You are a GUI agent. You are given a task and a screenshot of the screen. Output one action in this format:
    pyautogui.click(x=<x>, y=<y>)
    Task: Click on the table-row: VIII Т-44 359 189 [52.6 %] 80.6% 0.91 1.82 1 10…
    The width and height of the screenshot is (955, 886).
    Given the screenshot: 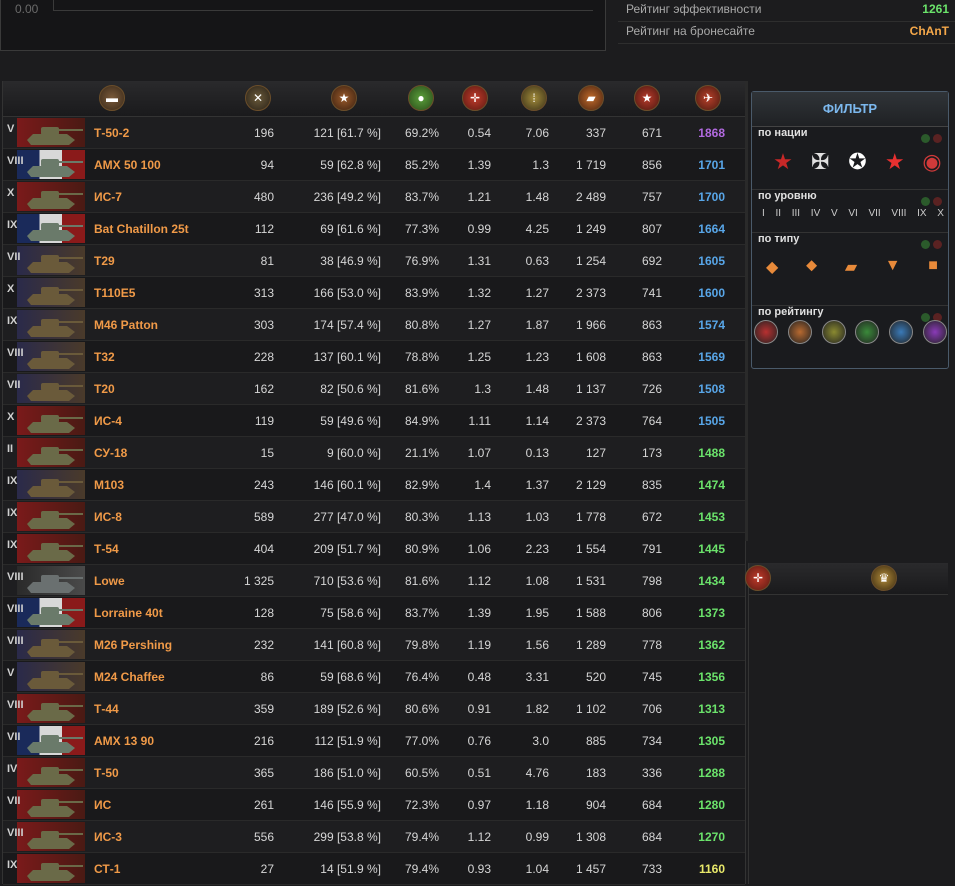 What is the action you would take?
    pyautogui.click(x=374, y=709)
    